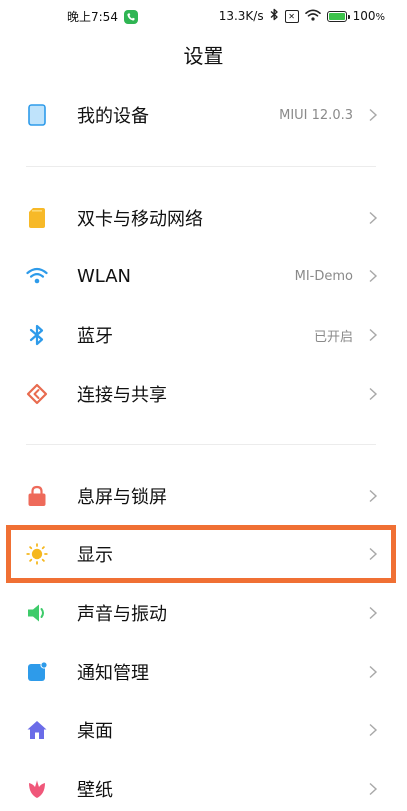 This screenshot has height=811, width=407. Describe the element at coordinates (95, 731) in the screenshot. I see `home-screen-label: 桌面` at that location.